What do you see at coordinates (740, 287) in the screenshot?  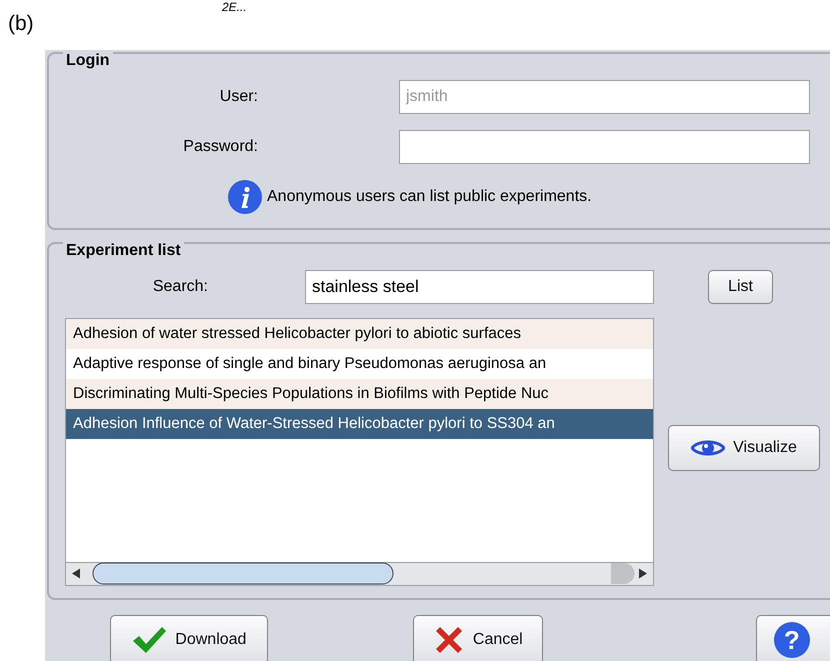 I see `list-button: List` at bounding box center [740, 287].